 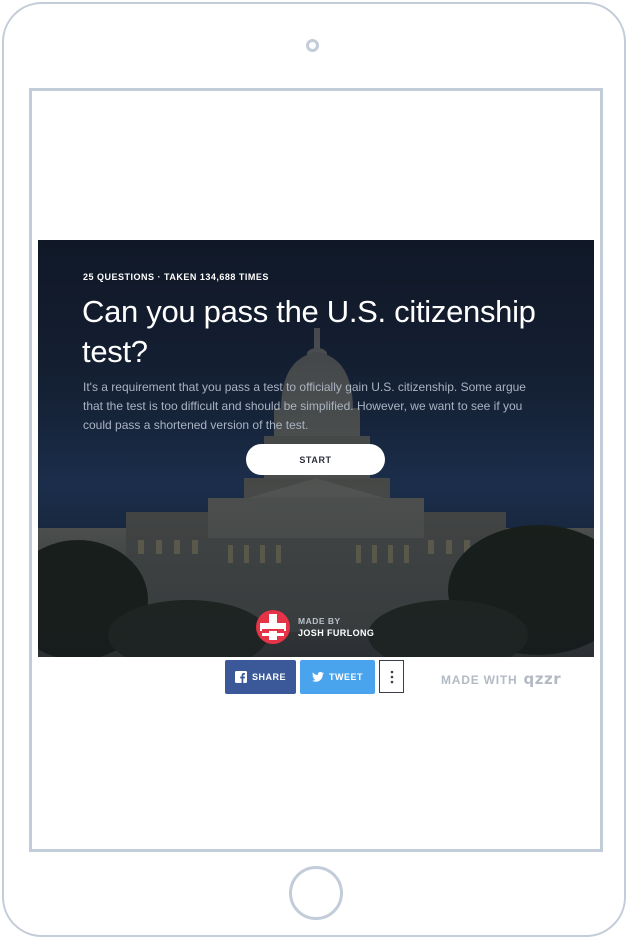 I want to click on quiz-title: Can you pass the U.S. citizenship test?, so click(x=309, y=331).